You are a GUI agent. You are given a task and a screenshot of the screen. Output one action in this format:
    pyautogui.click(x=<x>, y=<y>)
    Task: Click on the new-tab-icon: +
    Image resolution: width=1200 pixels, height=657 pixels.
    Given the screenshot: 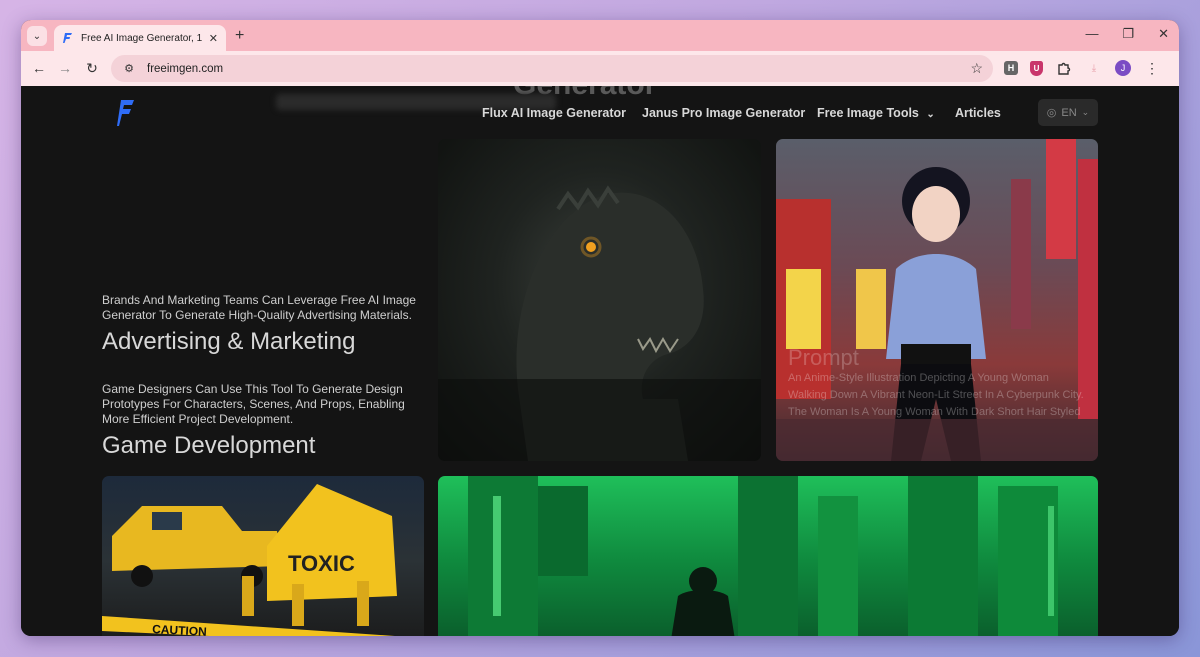 What is the action you would take?
    pyautogui.click(x=239, y=36)
    